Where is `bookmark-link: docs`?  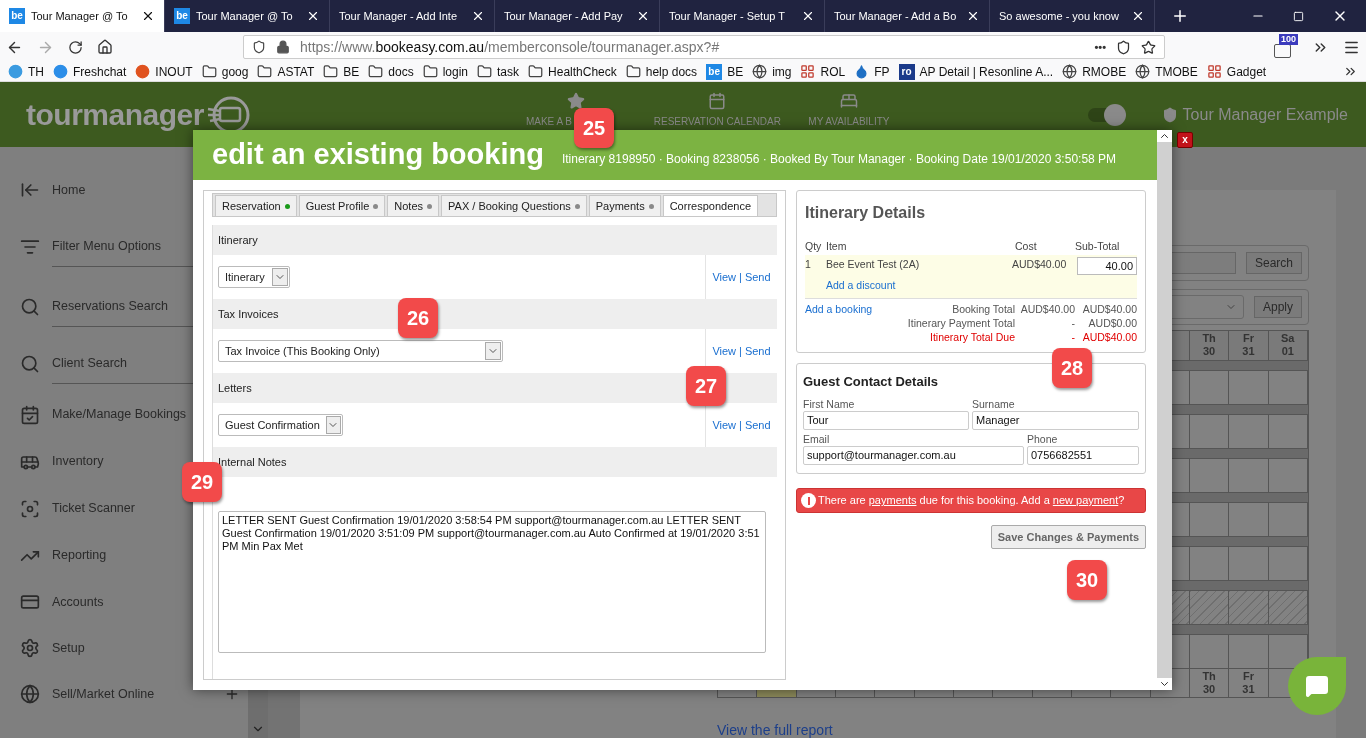
bookmark-link: docs is located at coordinates (401, 71).